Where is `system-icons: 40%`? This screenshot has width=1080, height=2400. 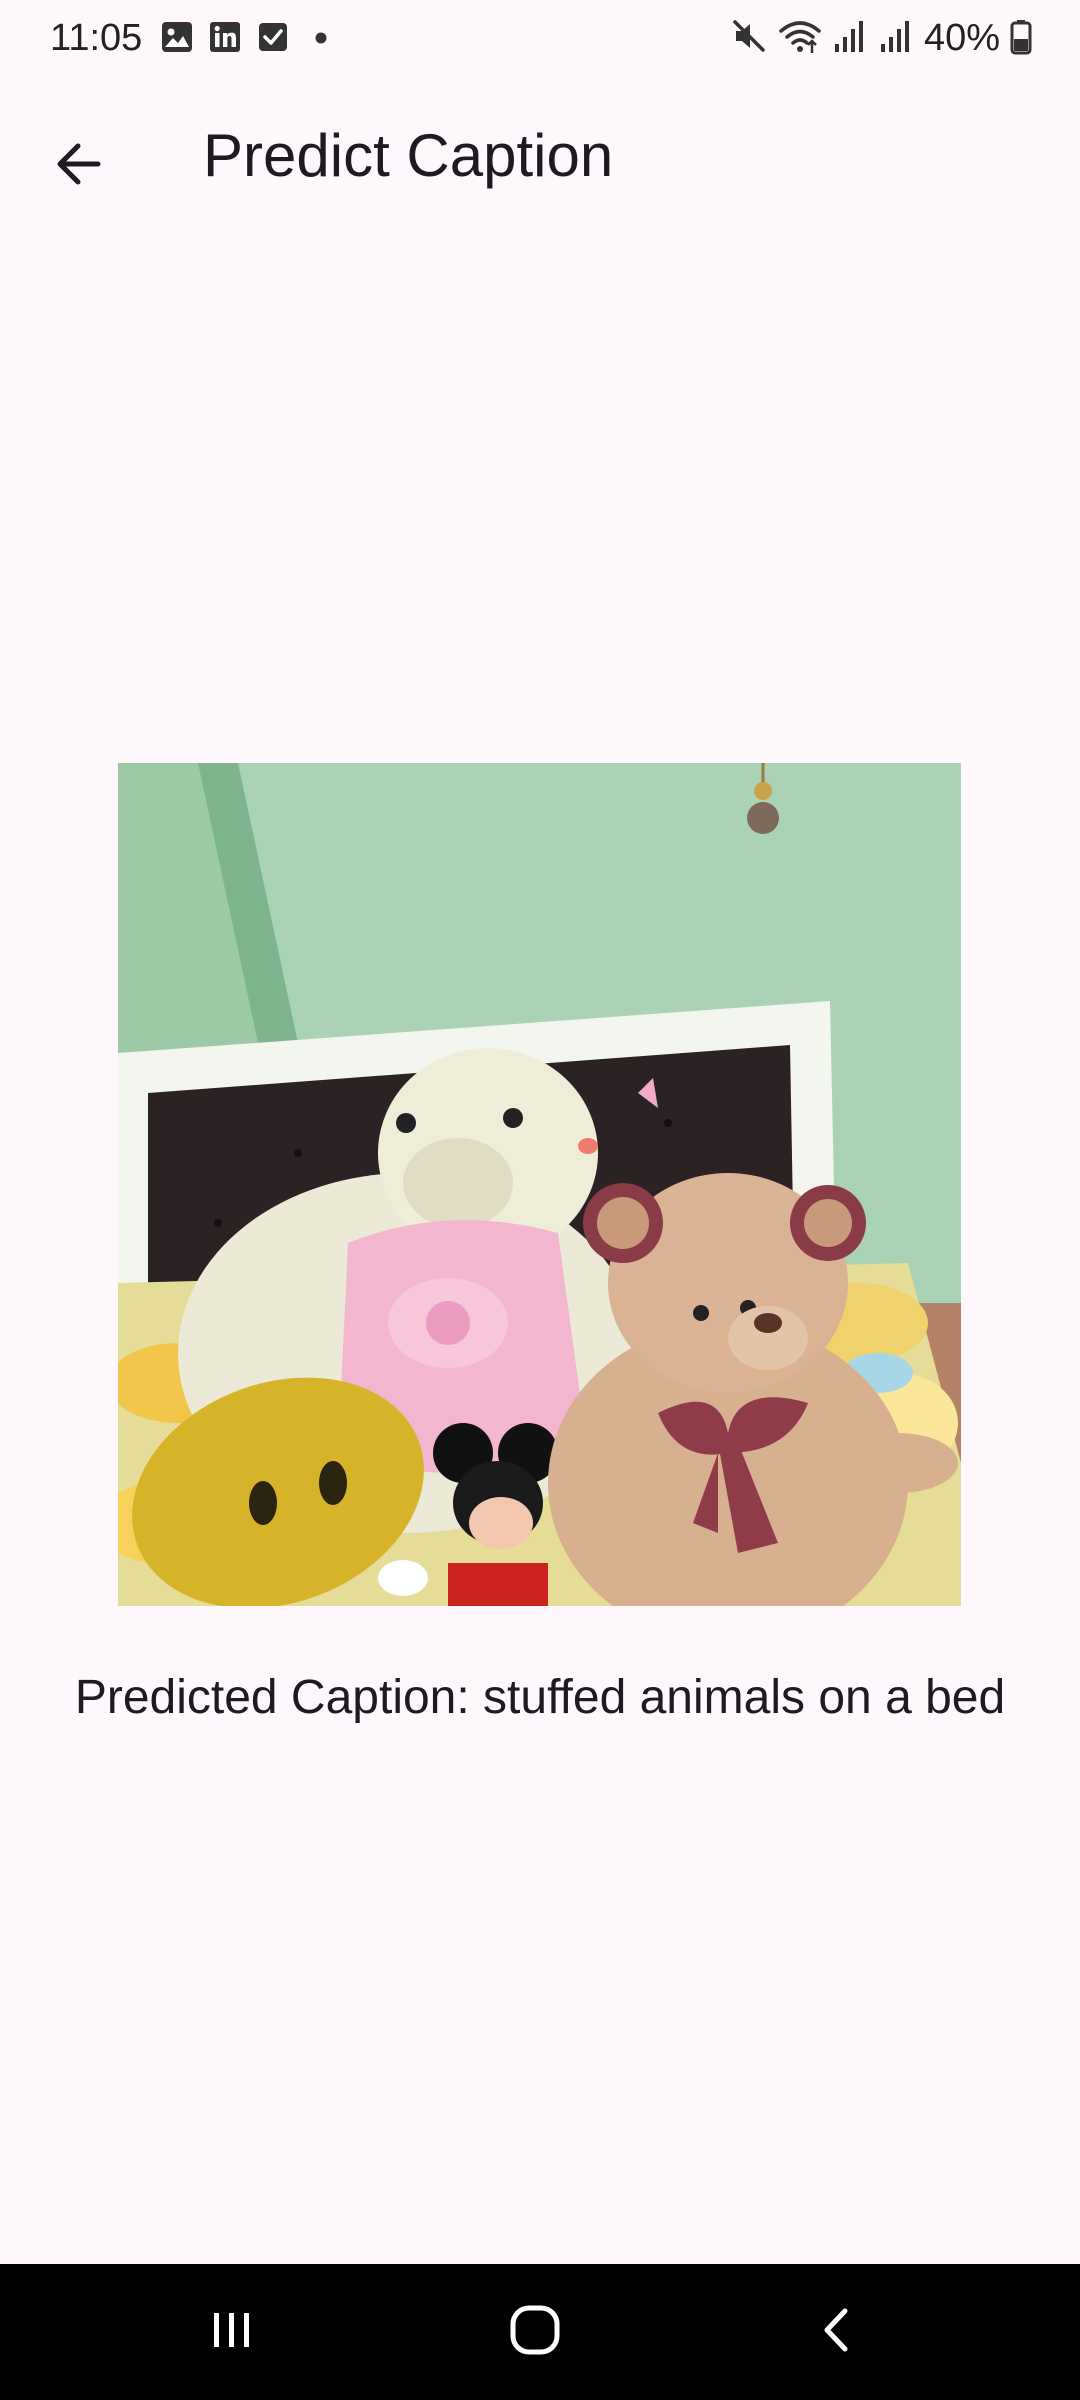 system-icons: 40% is located at coordinates (881, 38).